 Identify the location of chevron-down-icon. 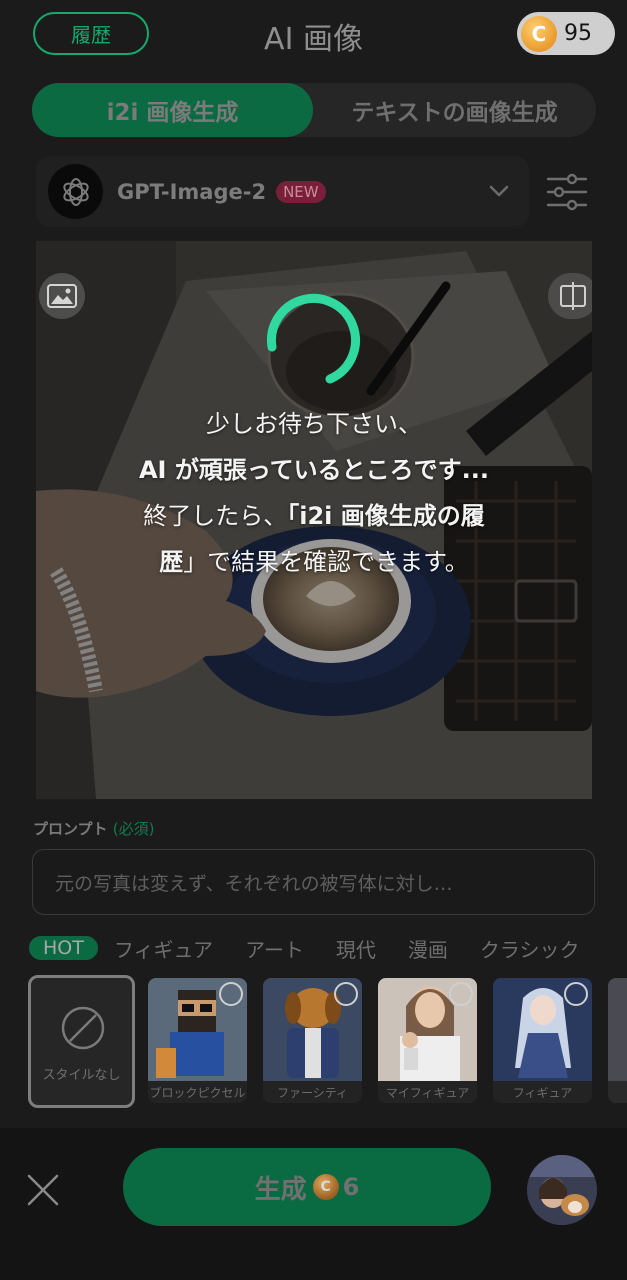
(499, 191).